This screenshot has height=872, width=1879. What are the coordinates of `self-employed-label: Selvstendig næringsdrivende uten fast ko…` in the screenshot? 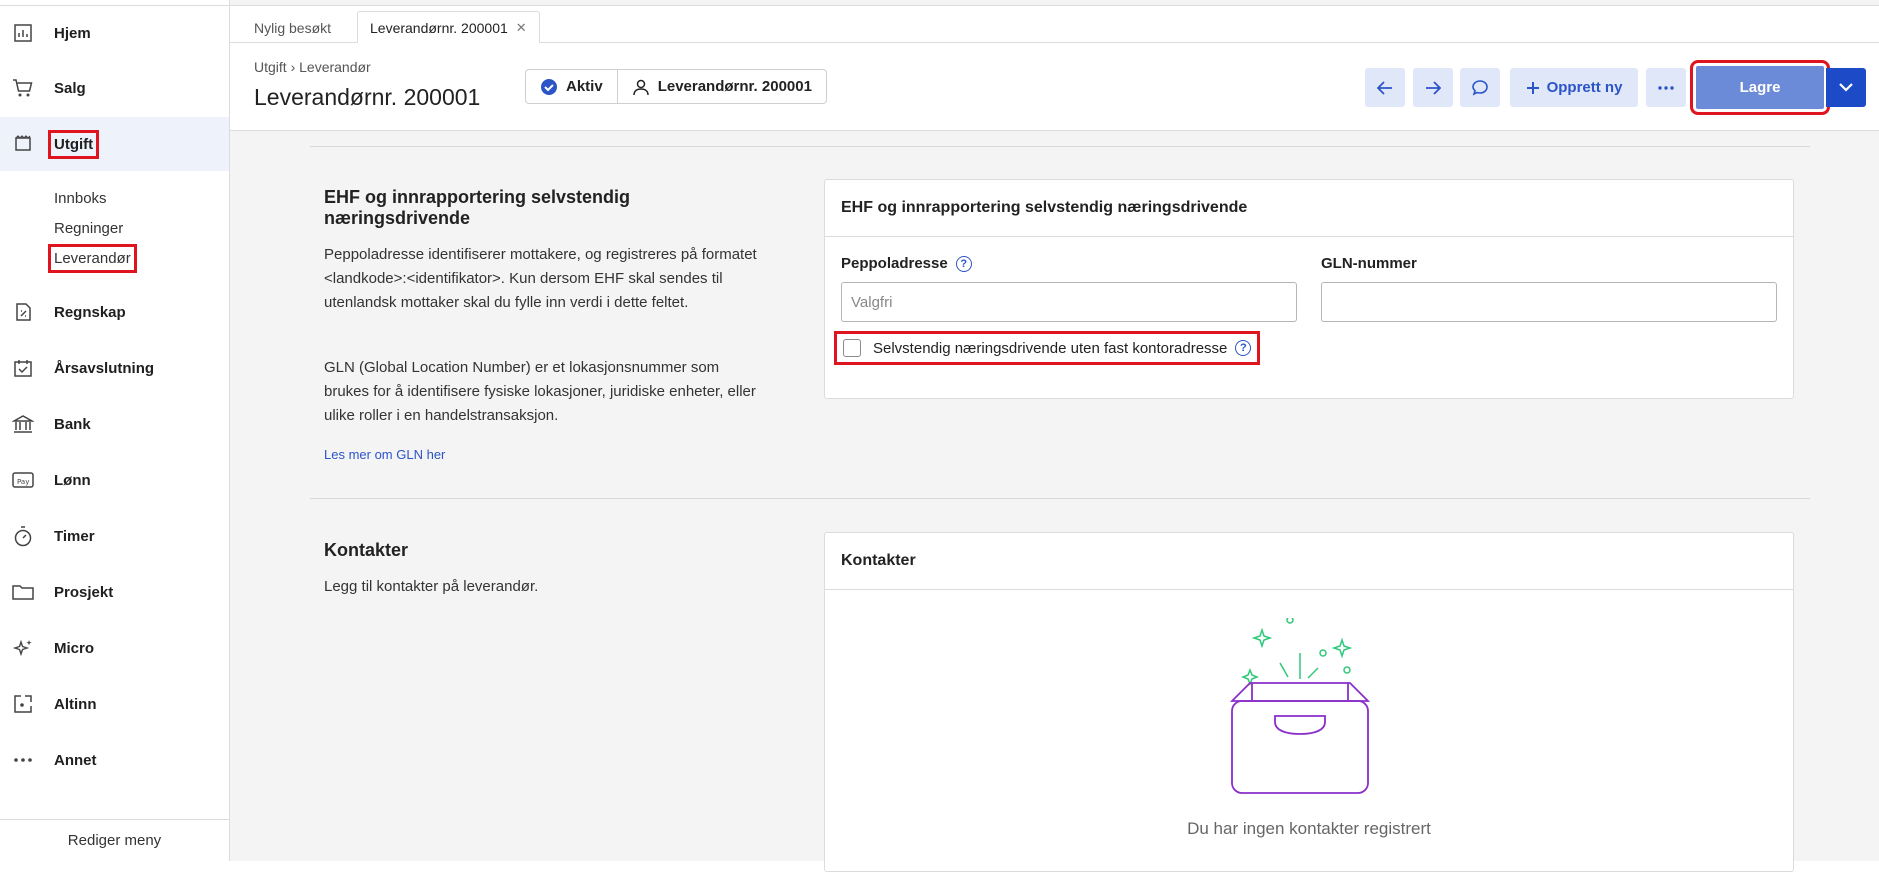 It's located at (1050, 348).